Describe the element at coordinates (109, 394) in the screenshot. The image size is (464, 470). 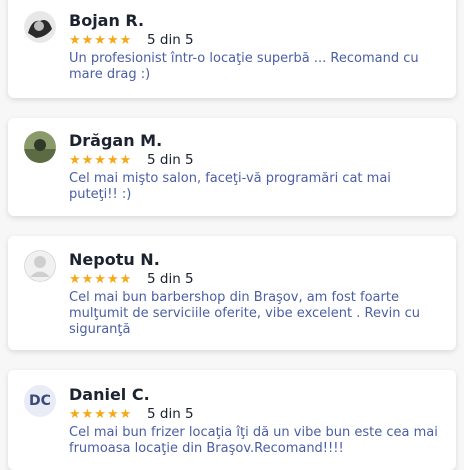
I see `reviewer-name: Daniel C.` at that location.